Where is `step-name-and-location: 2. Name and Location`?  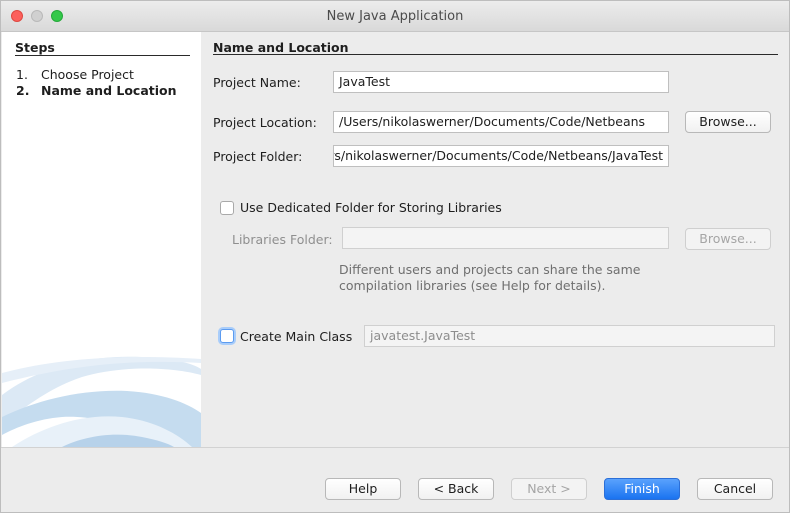
step-name-and-location: 2. Name and Location is located at coordinates (96, 90).